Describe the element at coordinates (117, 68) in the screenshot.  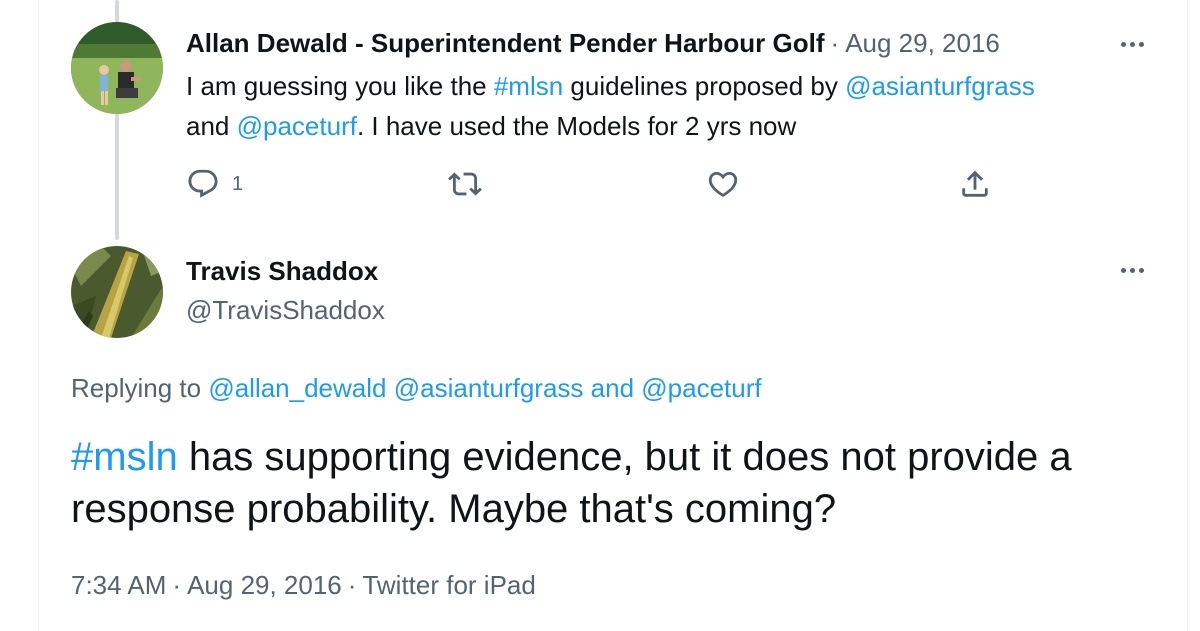
I see `parent-author-avatar` at that location.